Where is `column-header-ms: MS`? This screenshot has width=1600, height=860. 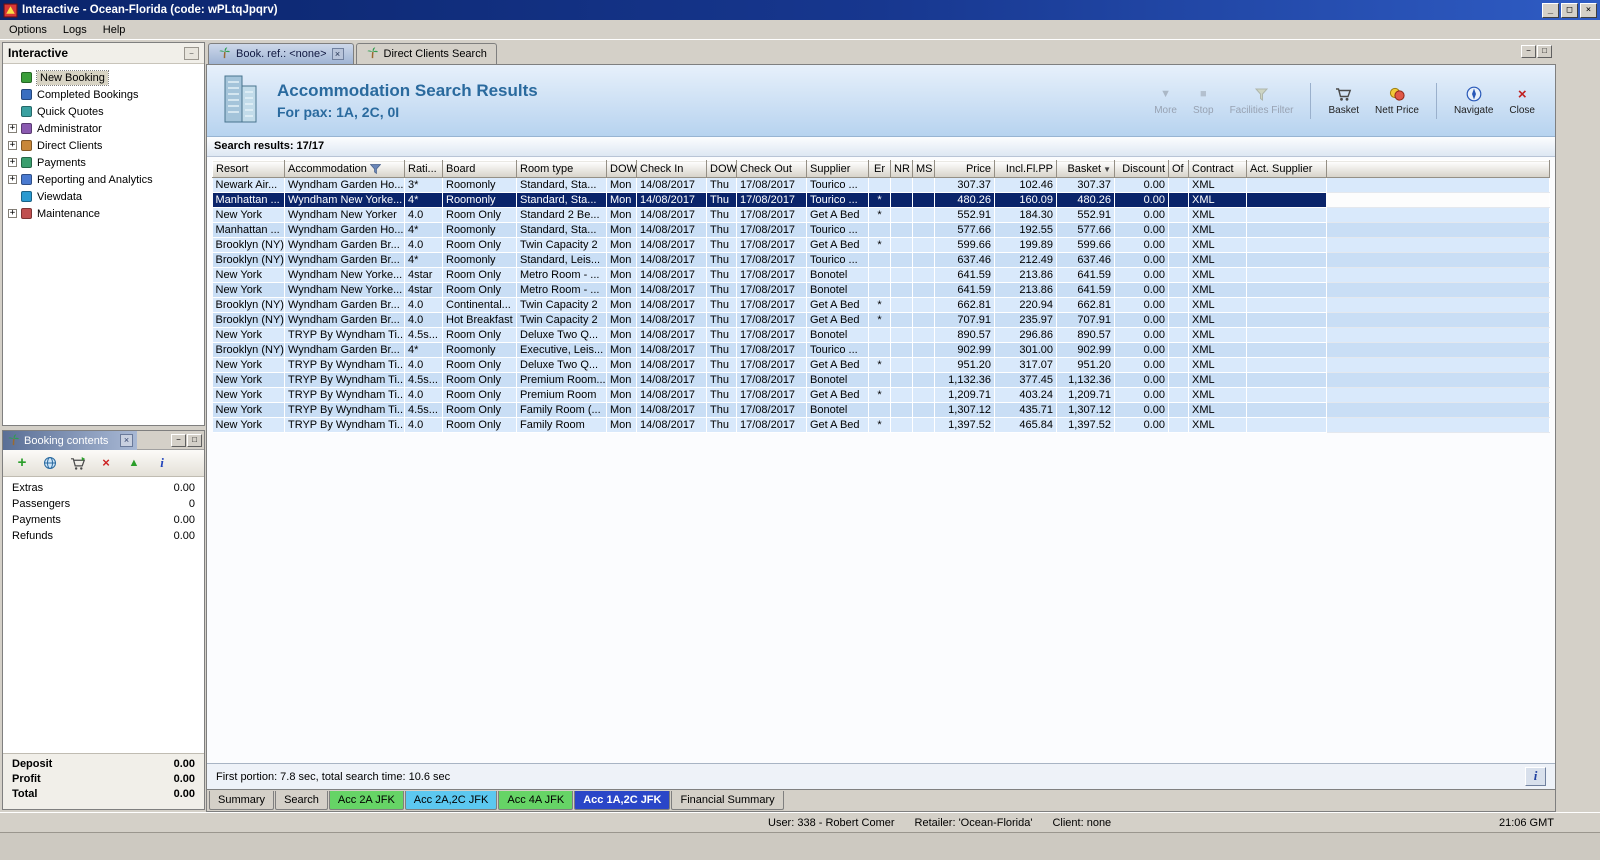
column-header-ms: MS is located at coordinates (923, 169).